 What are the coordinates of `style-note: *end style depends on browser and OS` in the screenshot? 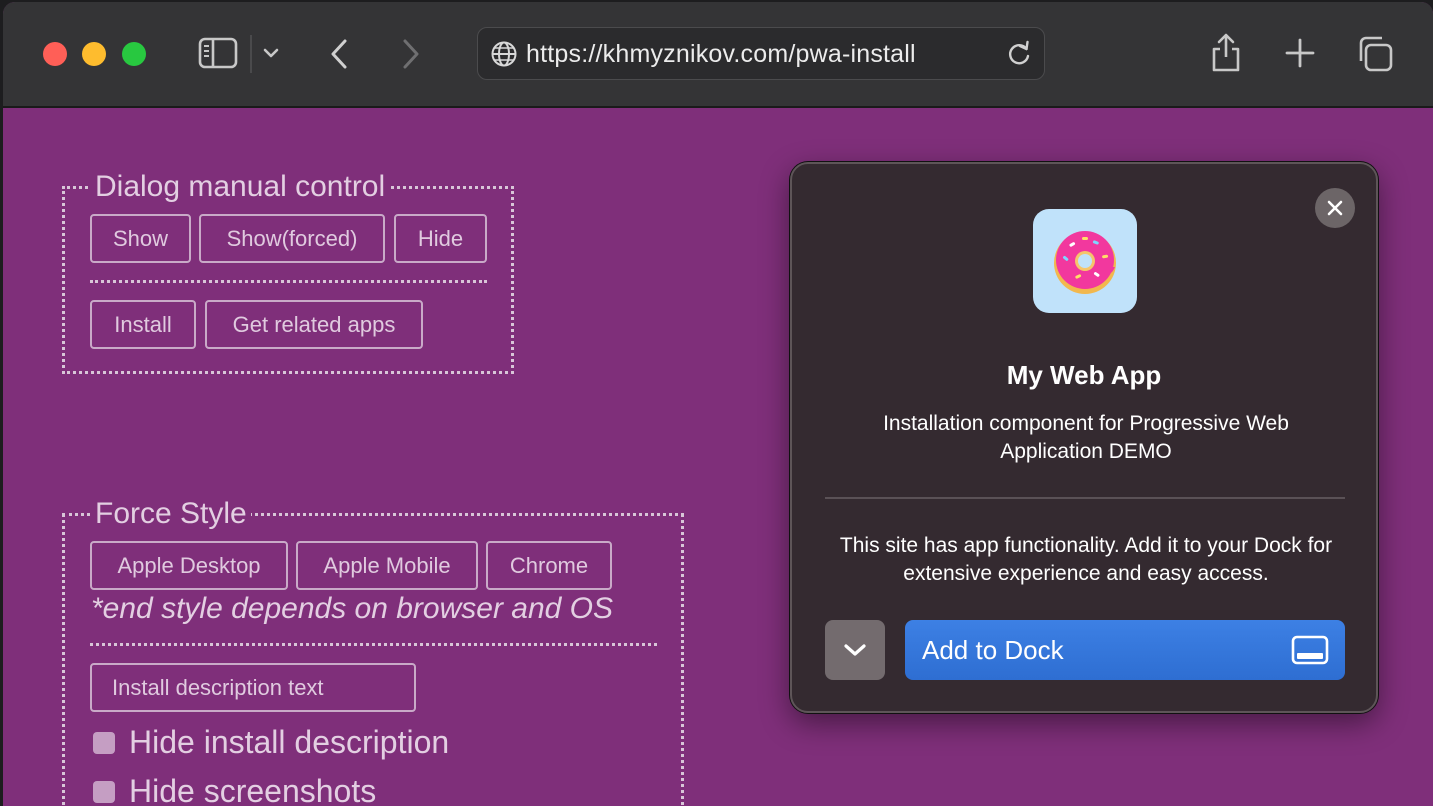 It's located at (352, 608).